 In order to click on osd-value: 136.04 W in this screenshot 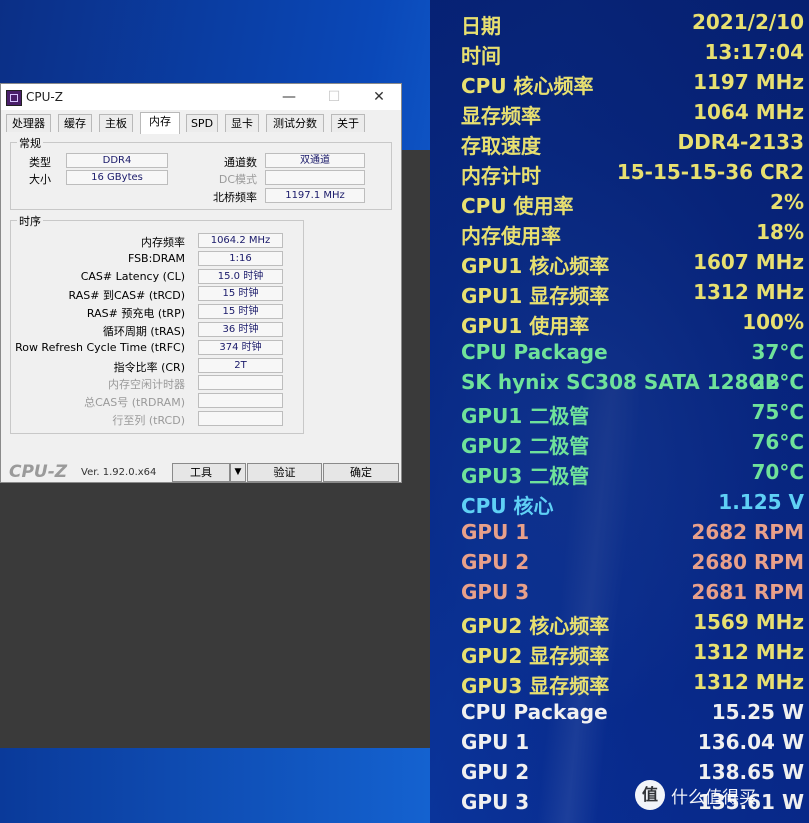, I will do `click(750, 742)`.